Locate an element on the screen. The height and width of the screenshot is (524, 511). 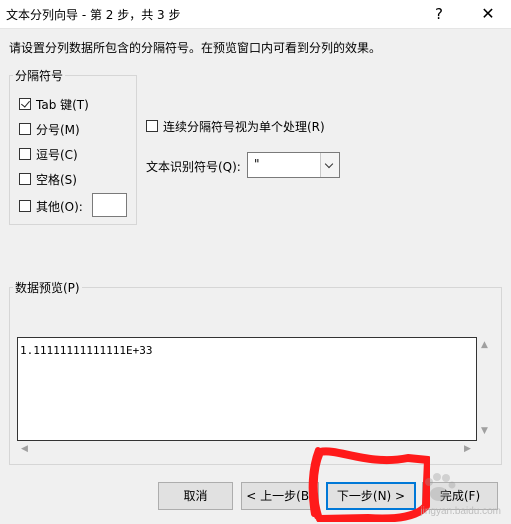
comma-checkbox: 逗号(C) is located at coordinates (48, 154).